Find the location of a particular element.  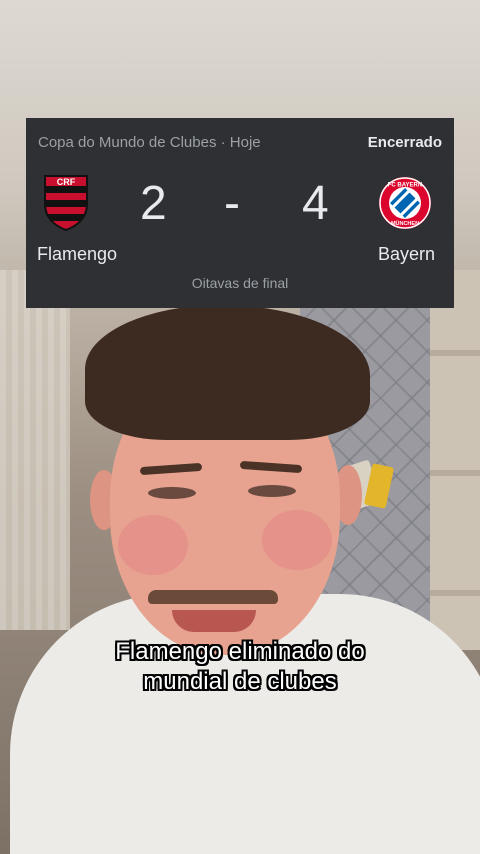

away-team-name: Bayern is located at coordinates (406, 254).